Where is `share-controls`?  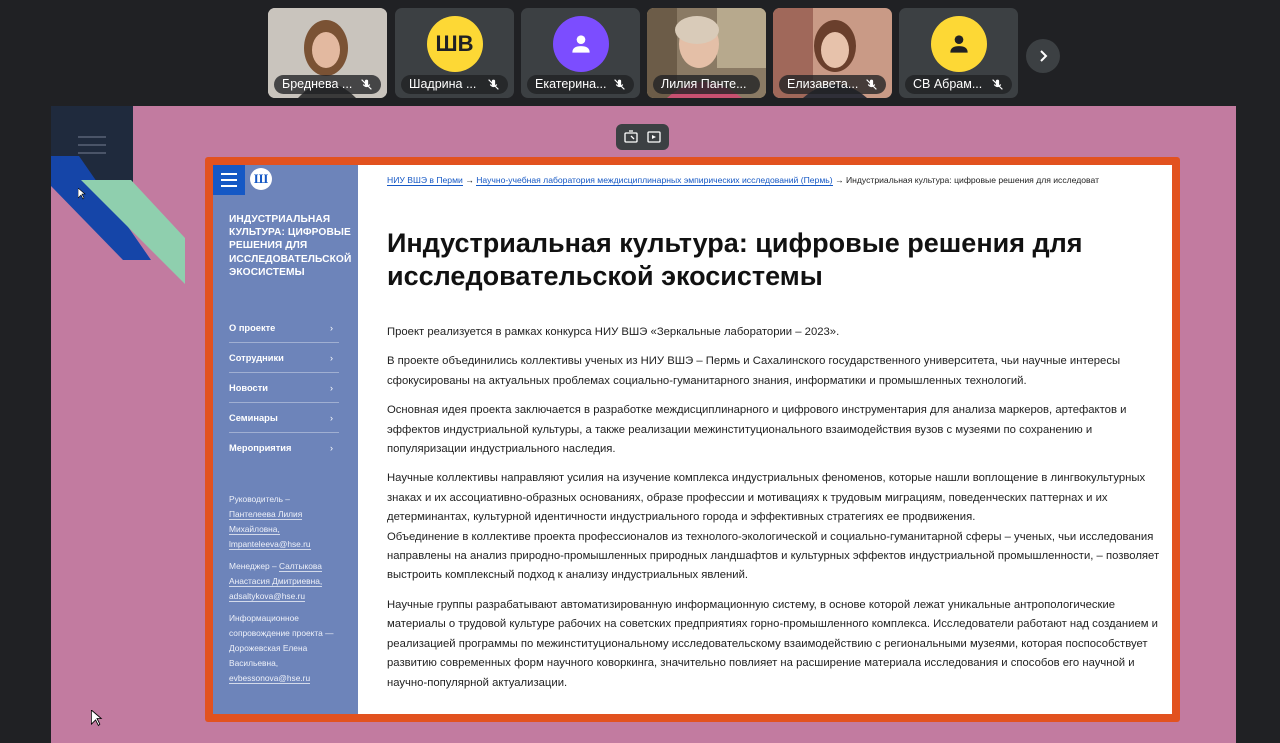
share-controls is located at coordinates (642, 137).